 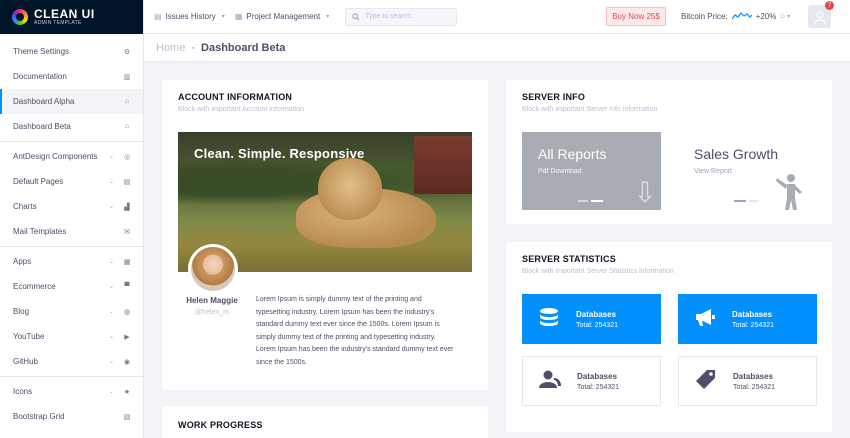 I want to click on search-icon, so click(x=356, y=16).